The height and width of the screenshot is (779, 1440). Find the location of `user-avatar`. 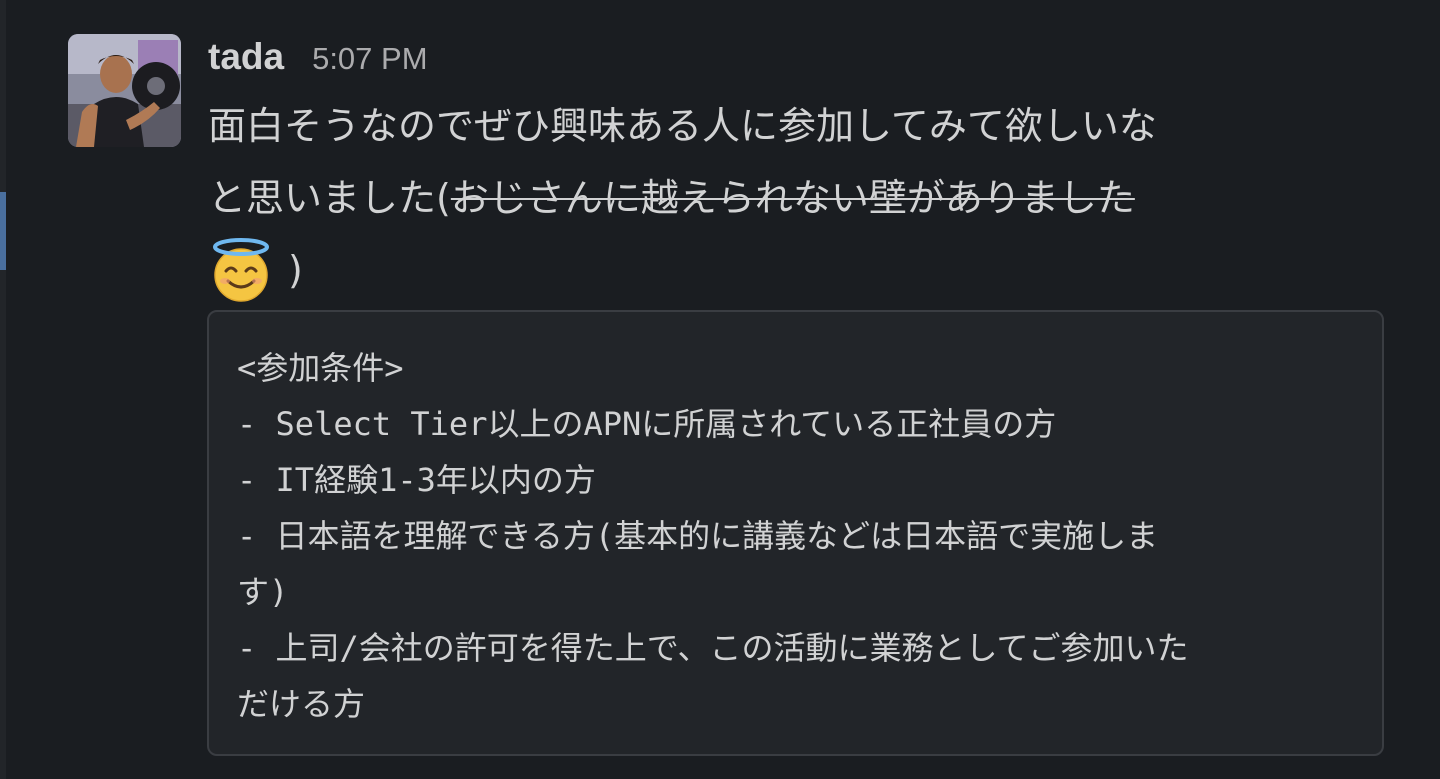

user-avatar is located at coordinates (124, 90).